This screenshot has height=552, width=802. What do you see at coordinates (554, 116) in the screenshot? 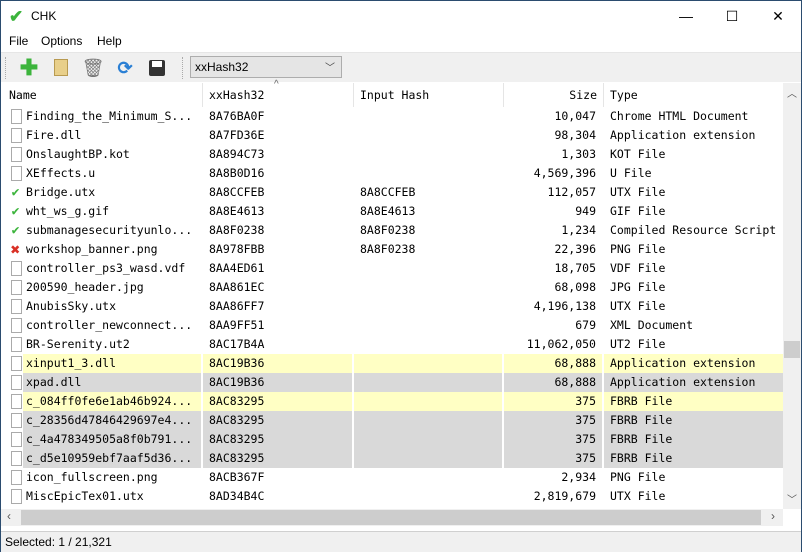
I see `cell-size: 10,047` at bounding box center [554, 116].